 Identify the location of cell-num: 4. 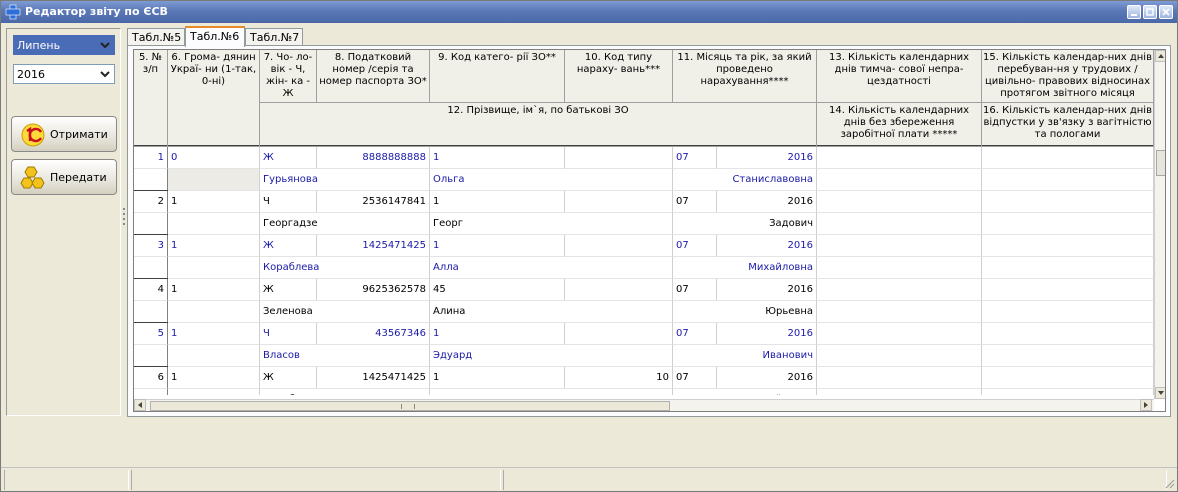
(151, 290).